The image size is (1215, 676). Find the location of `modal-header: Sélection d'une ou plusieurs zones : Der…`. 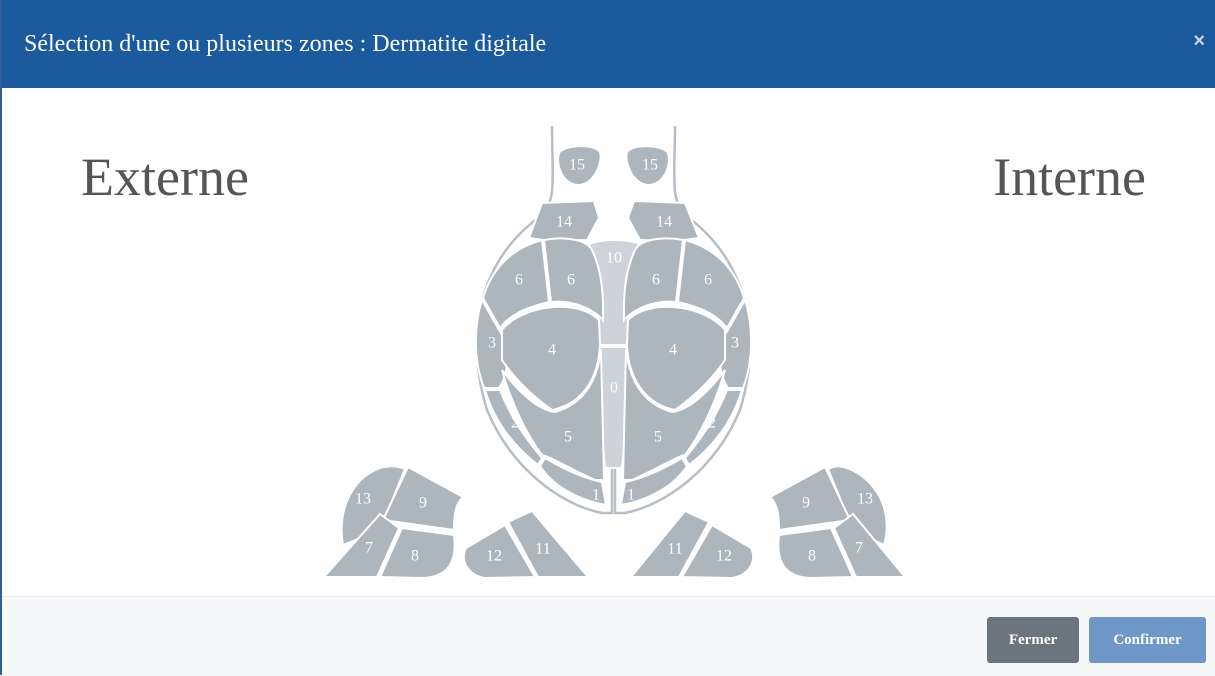

modal-header: Sélection d'une ou plusieurs zones : Der… is located at coordinates (608, 44).